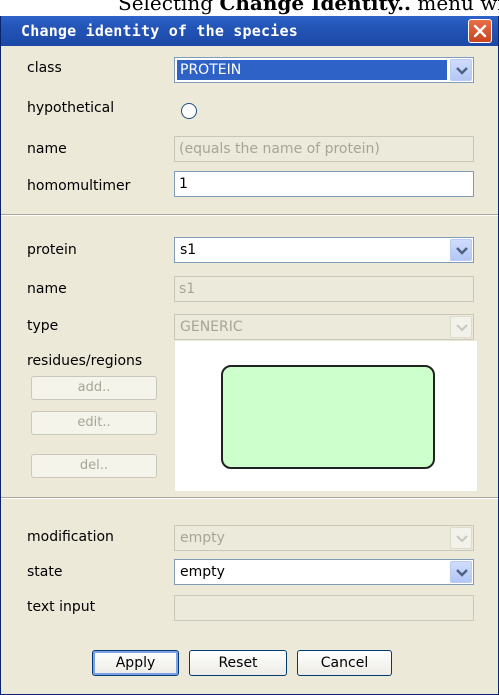 The height and width of the screenshot is (695, 499). Describe the element at coordinates (238, 663) in the screenshot. I see `reset-button: Reset` at that location.